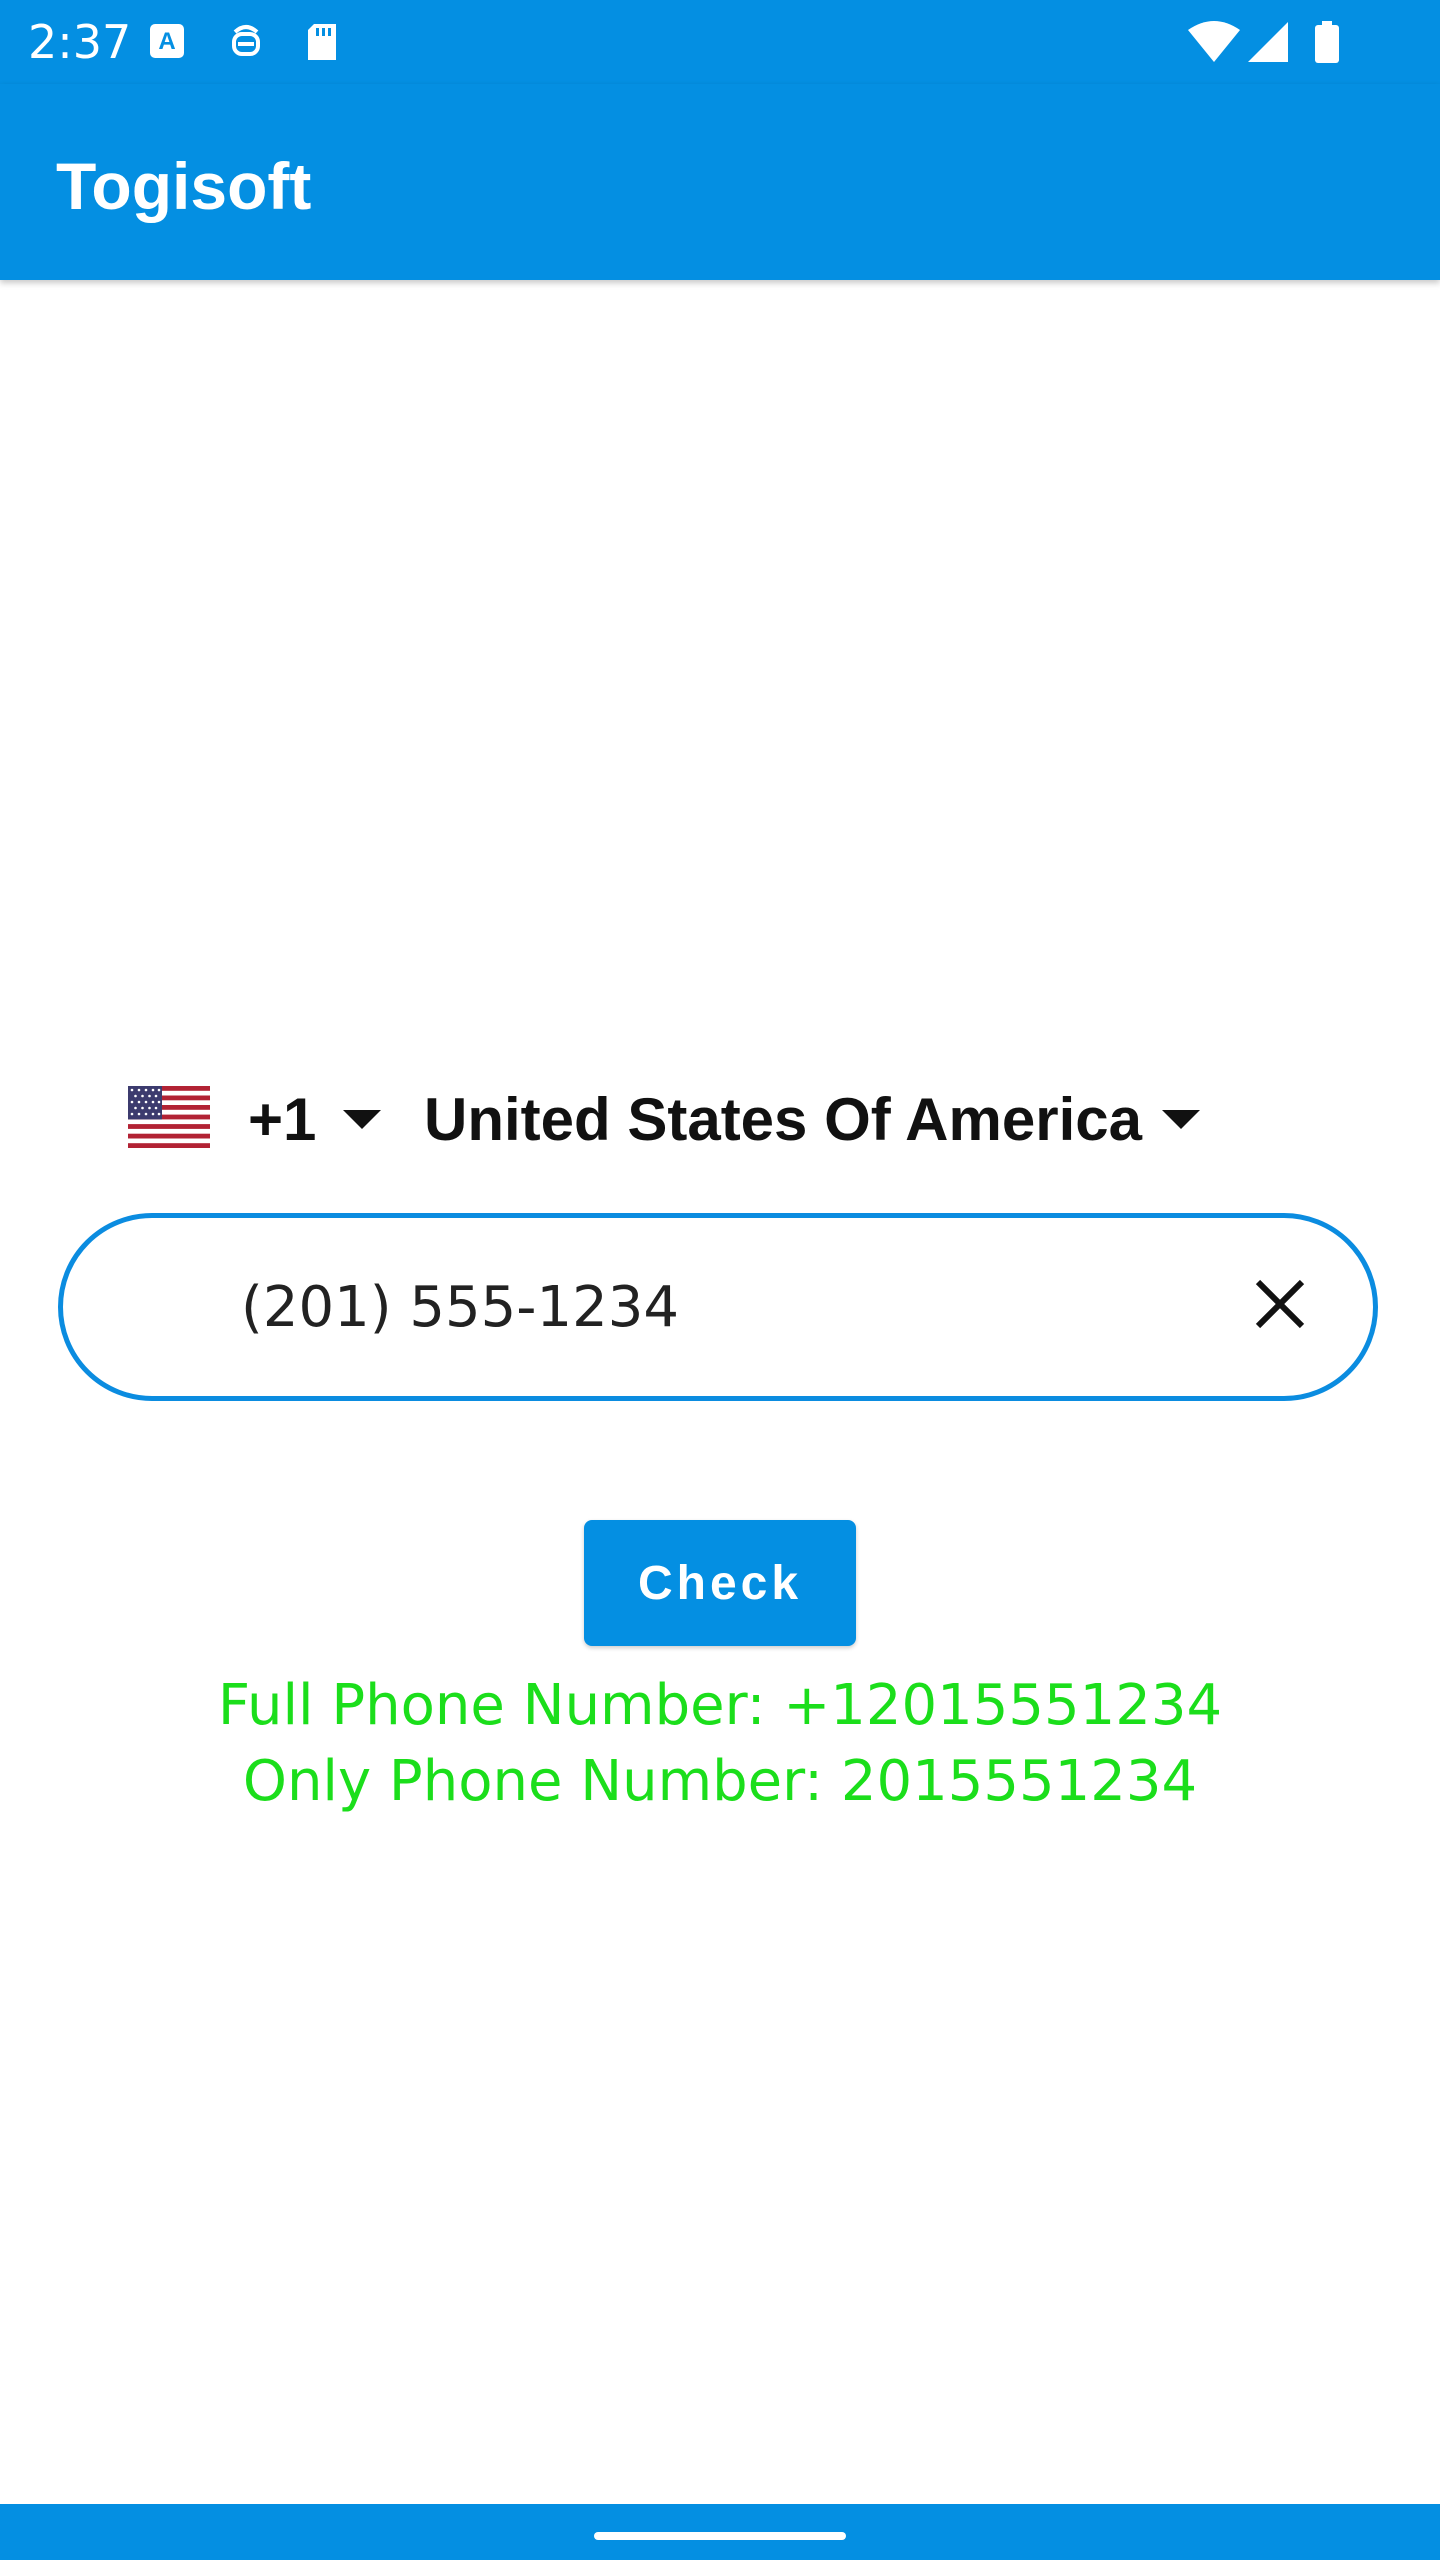 The height and width of the screenshot is (2560, 1440). What do you see at coordinates (783, 1120) in the screenshot?
I see `country-name: United States Of America` at bounding box center [783, 1120].